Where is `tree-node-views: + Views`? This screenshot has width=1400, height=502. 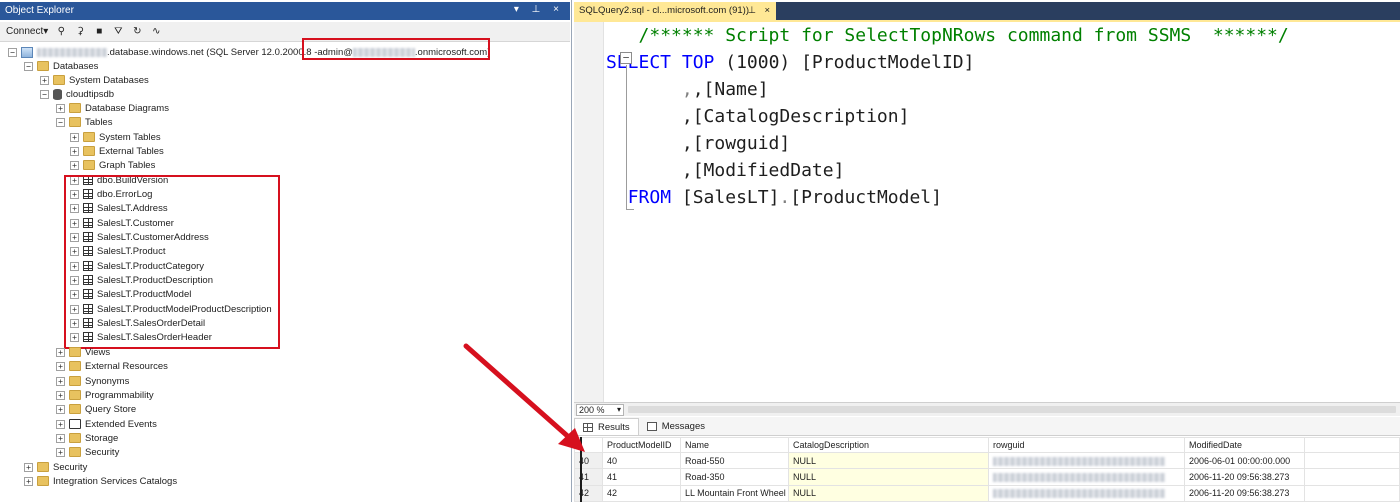
tree-node-views: + Views is located at coordinates (83, 352).